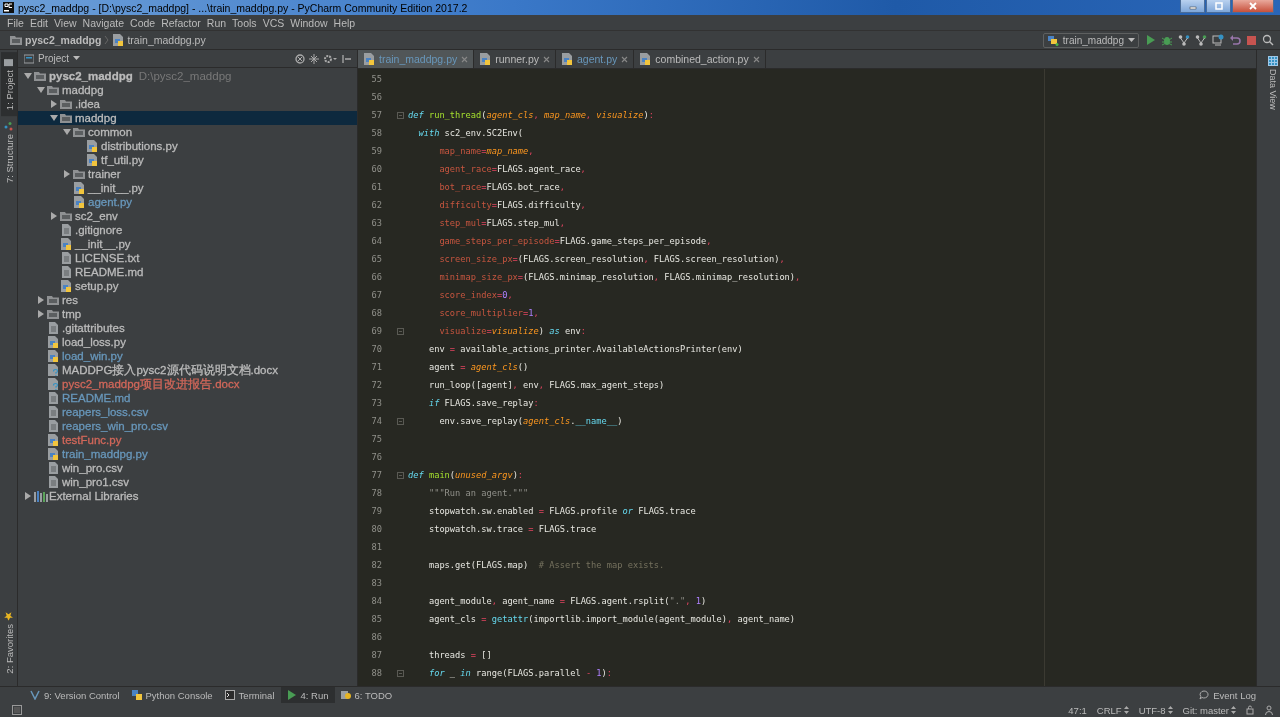 The height and width of the screenshot is (717, 1280). Describe the element at coordinates (52, 58) in the screenshot. I see `view-selector: Project` at that location.